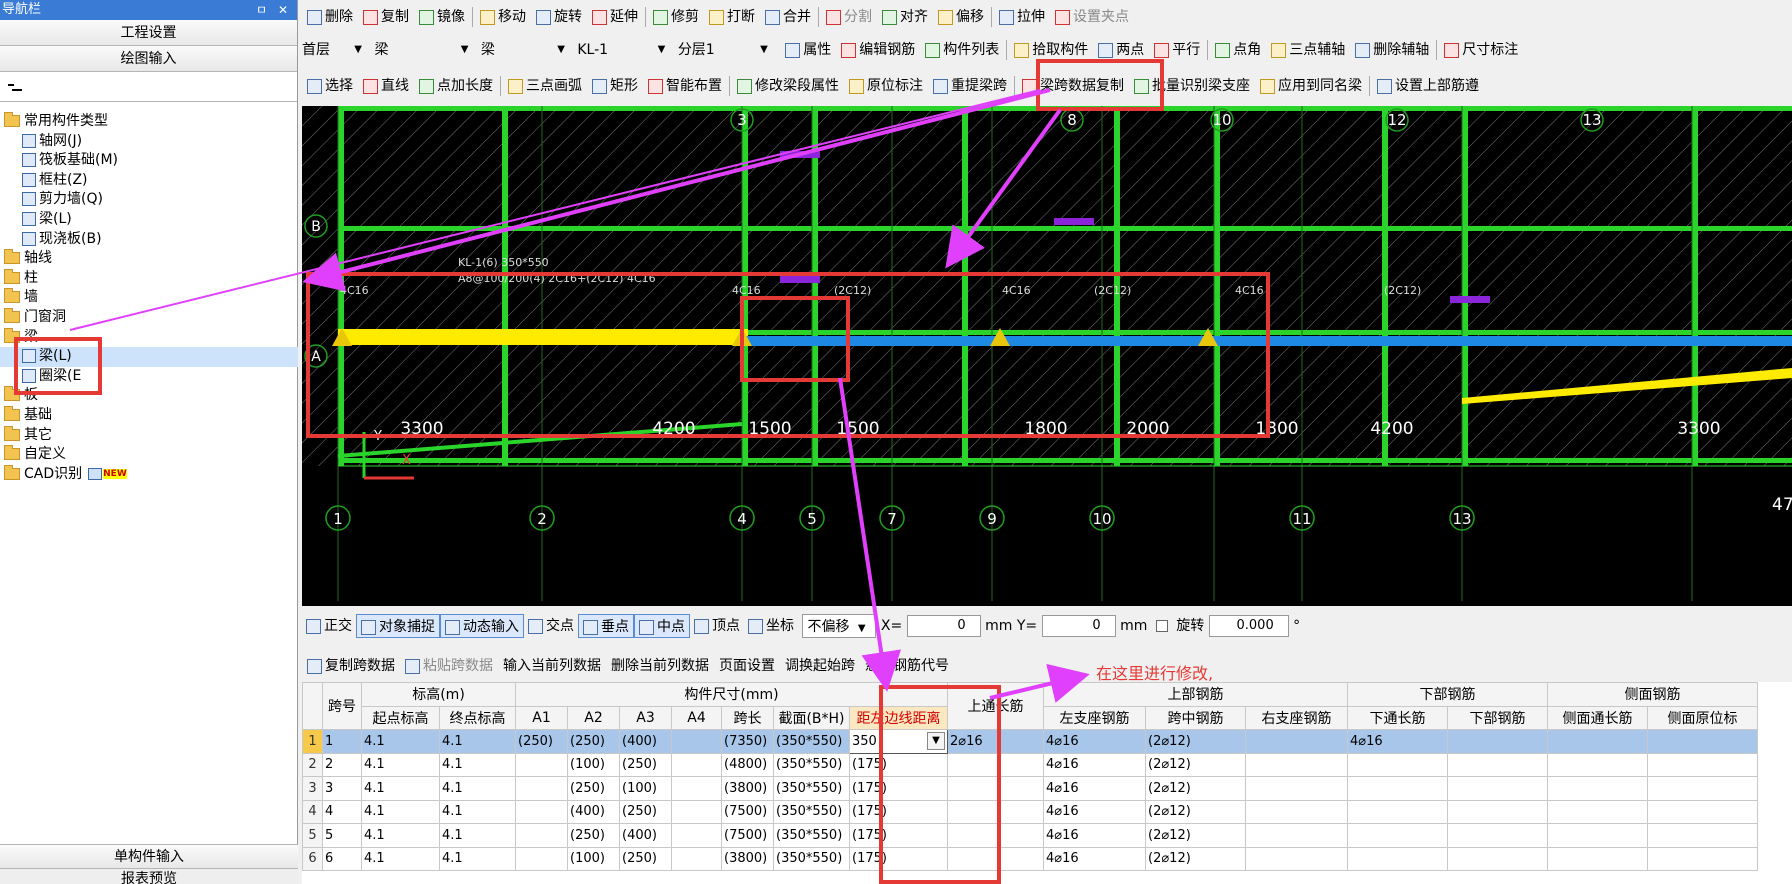 The image size is (1792, 884). What do you see at coordinates (386, 86) in the screenshot?
I see `draw-tool-1: 直线` at bounding box center [386, 86].